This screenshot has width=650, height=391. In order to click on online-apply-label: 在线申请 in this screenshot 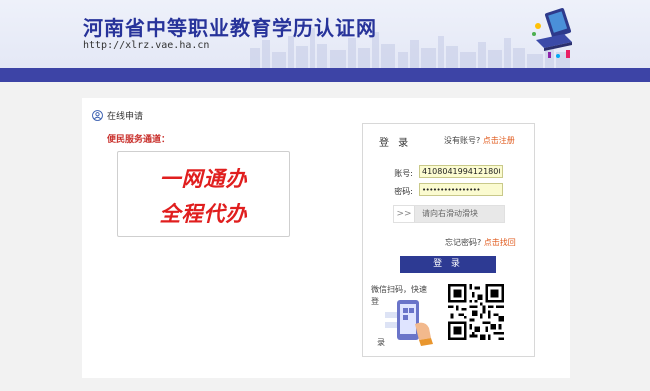, I will do `click(125, 117)`.